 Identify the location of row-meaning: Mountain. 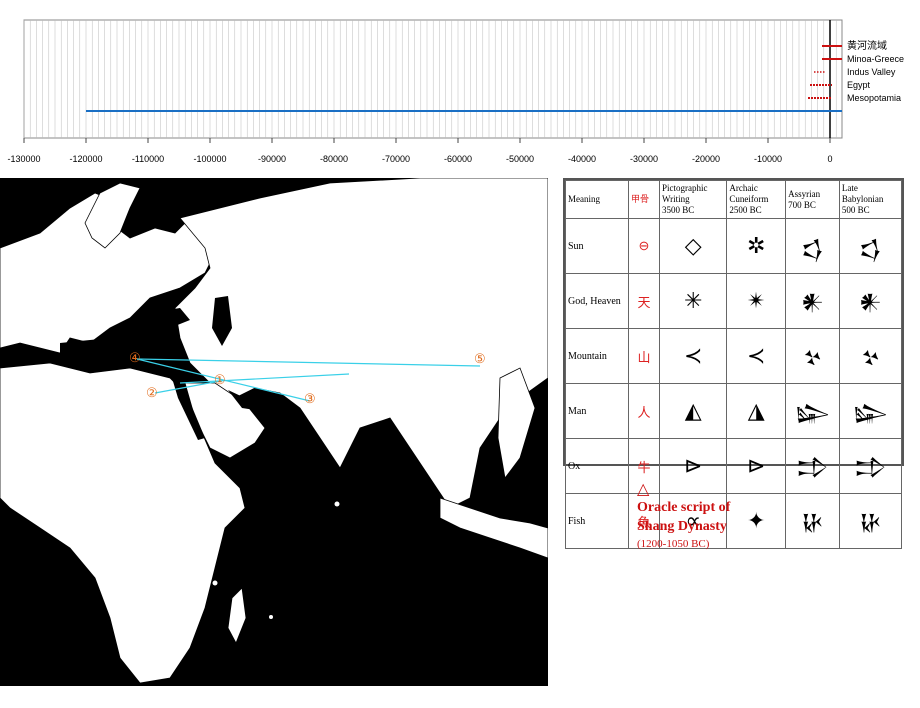
(597, 356).